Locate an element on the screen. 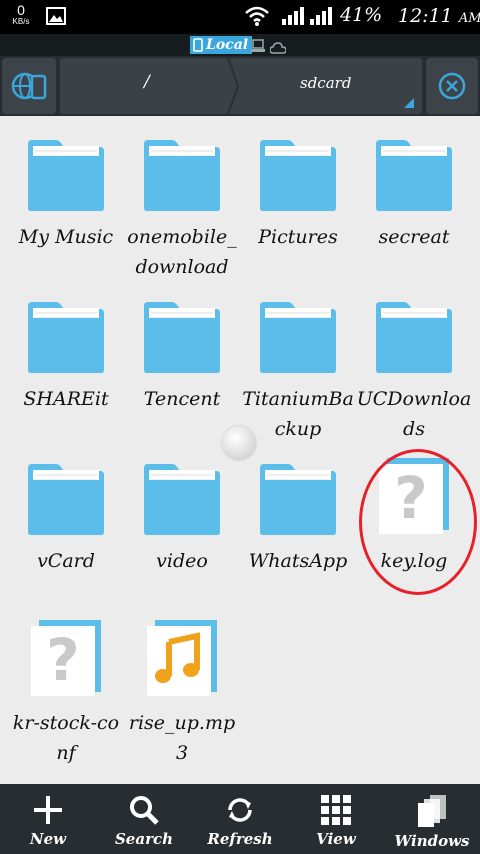 This screenshot has height=854, width=480. folder-item: video is located at coordinates (182, 519).